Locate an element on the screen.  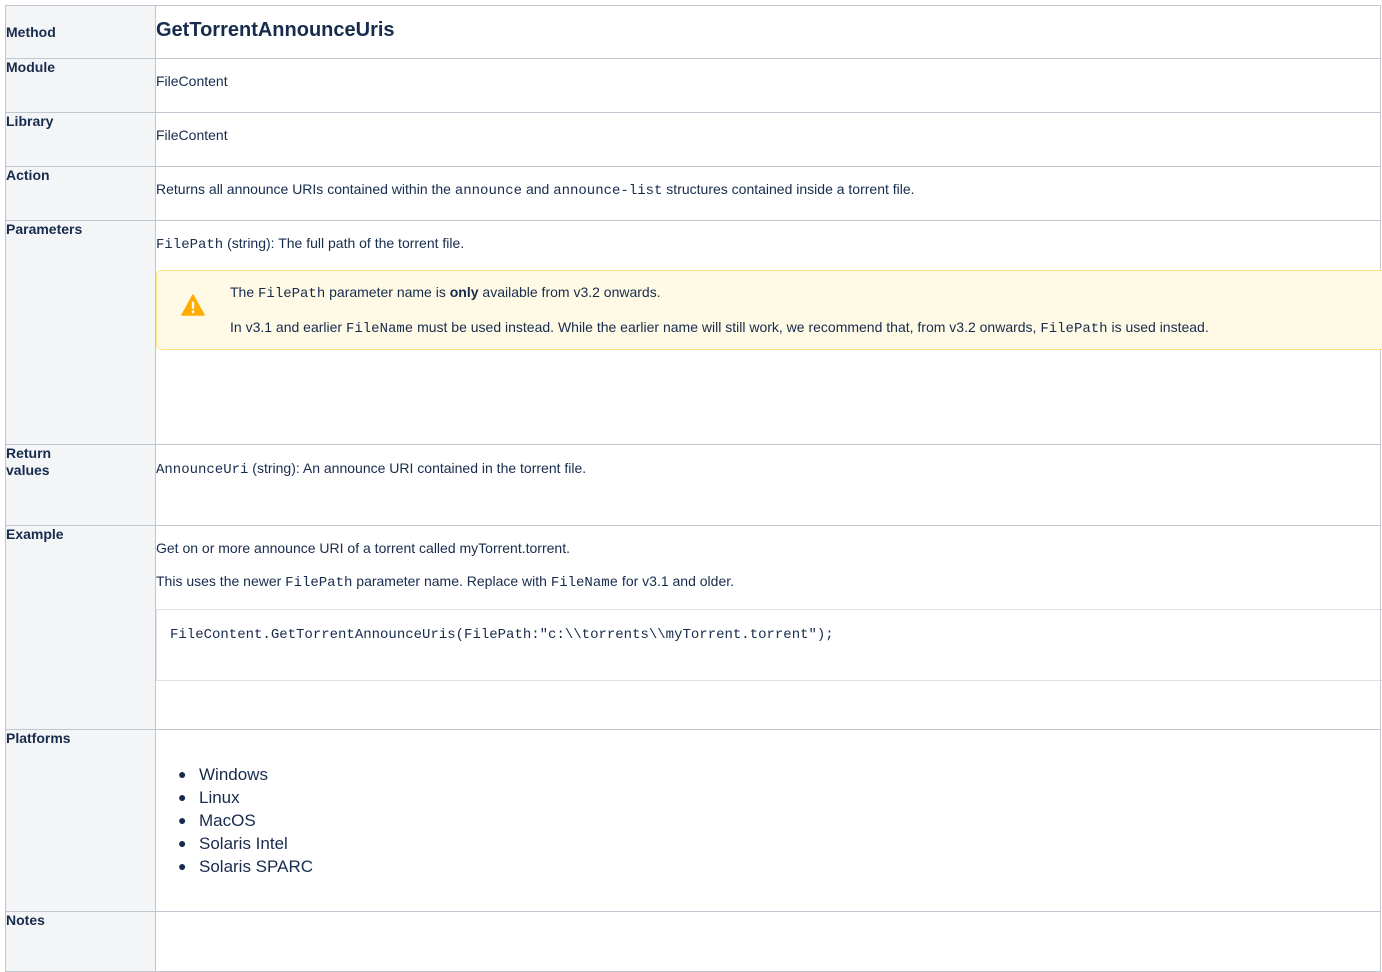
warning-code-filename: FileName is located at coordinates (379, 329).